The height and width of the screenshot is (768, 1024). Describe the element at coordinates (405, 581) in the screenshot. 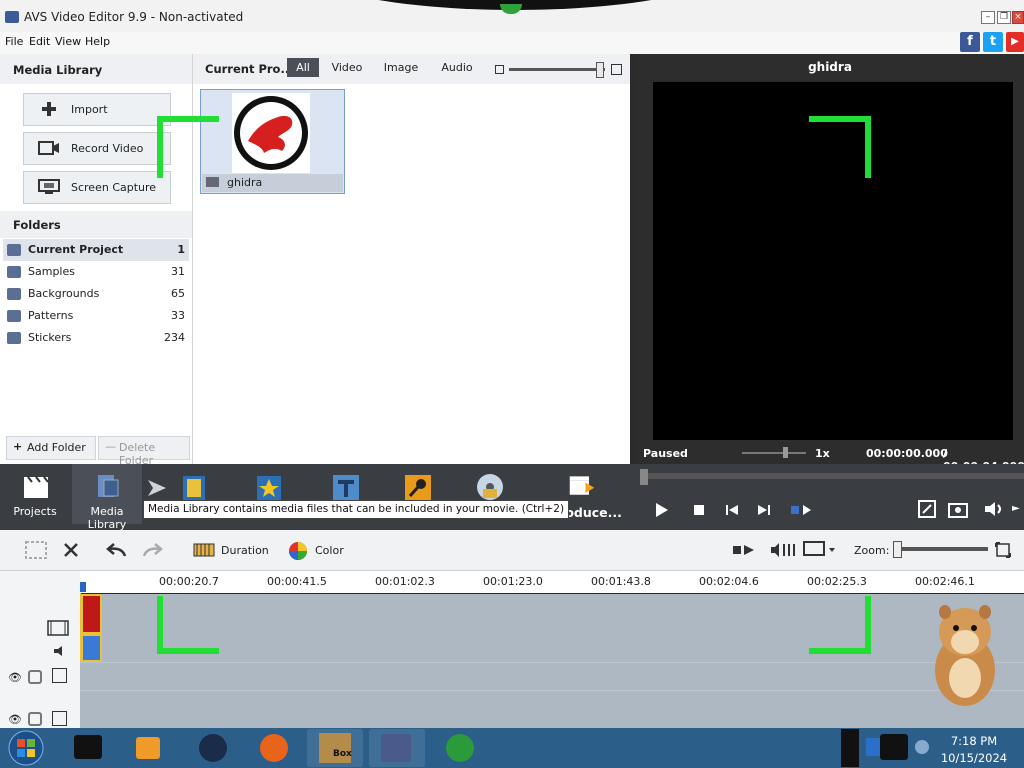

I see `ruler-tick: 00:01:02.3` at that location.